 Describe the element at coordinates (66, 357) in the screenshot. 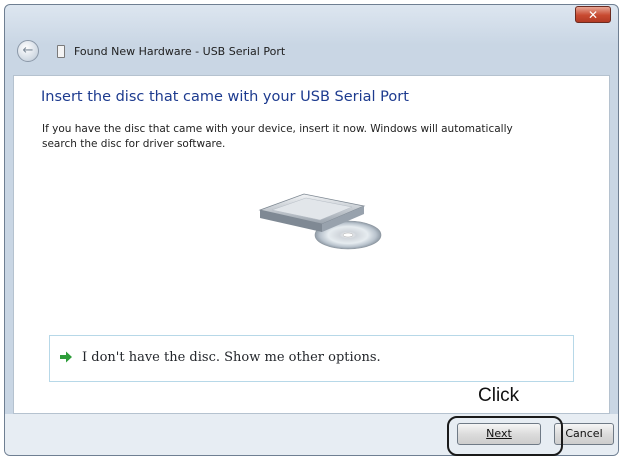

I see `green-arrow-icon` at that location.